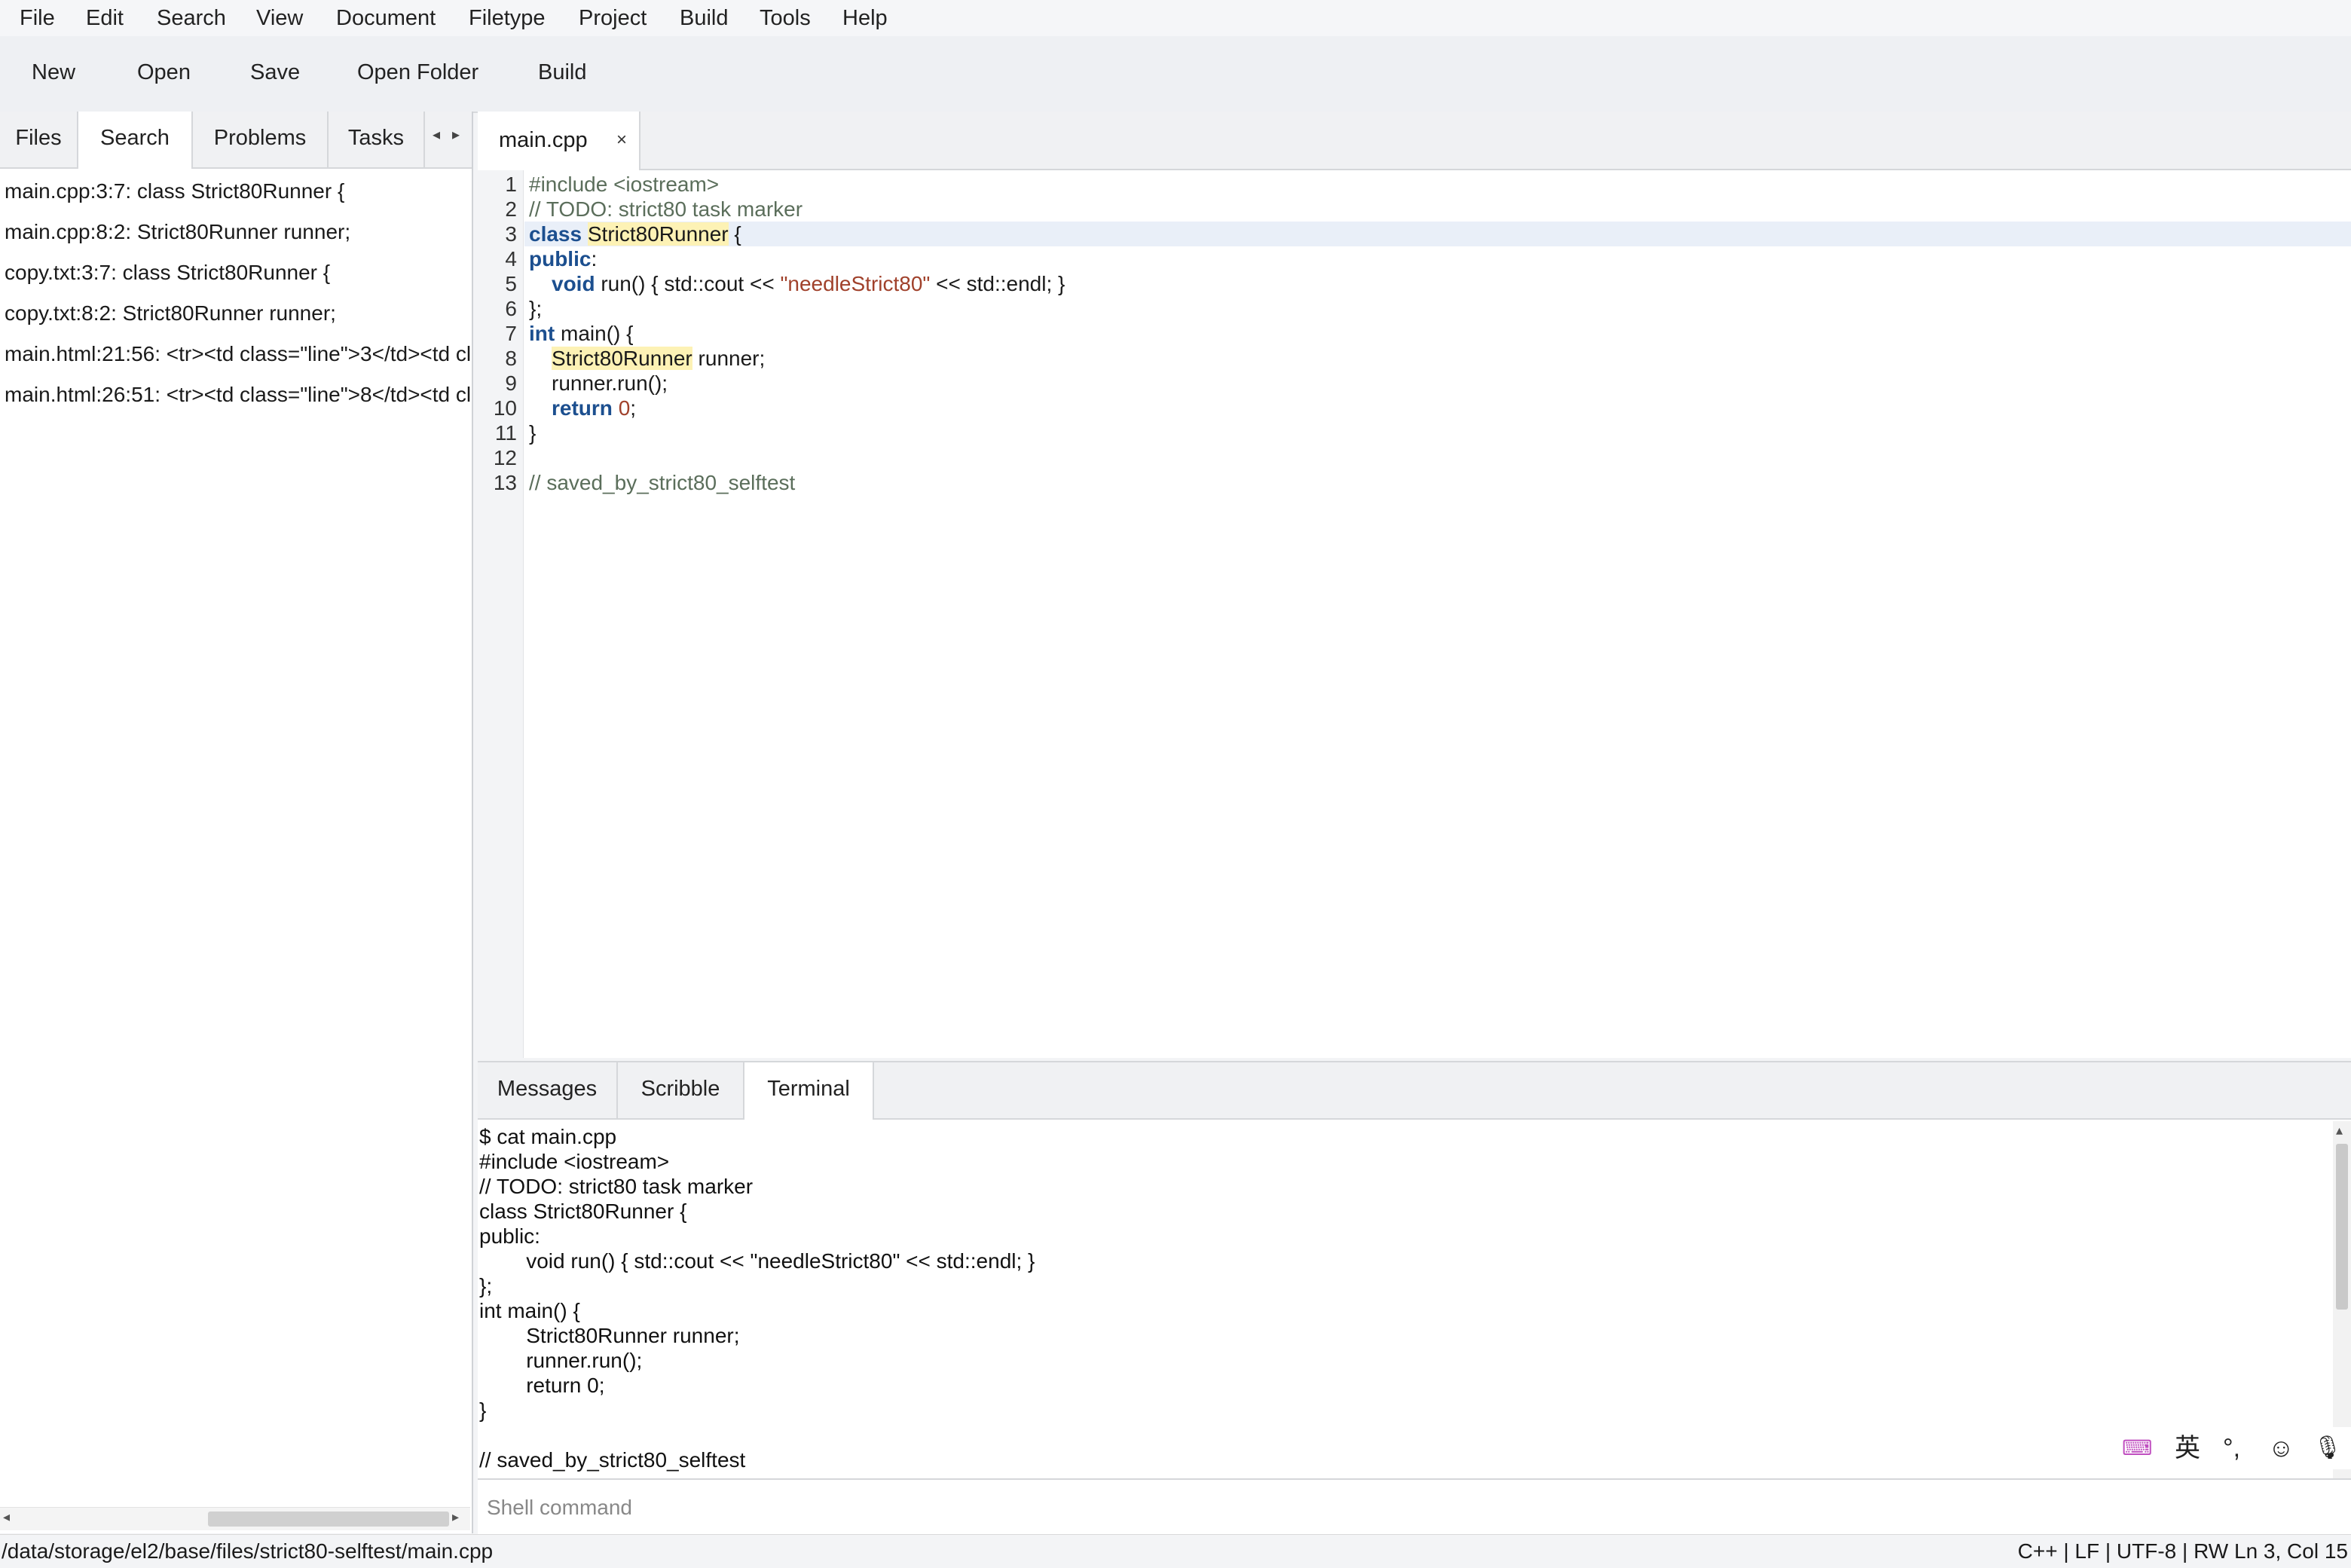 Image resolution: width=2351 pixels, height=1568 pixels. What do you see at coordinates (581, 333) in the screenshot?
I see `code-line: int main() {` at bounding box center [581, 333].